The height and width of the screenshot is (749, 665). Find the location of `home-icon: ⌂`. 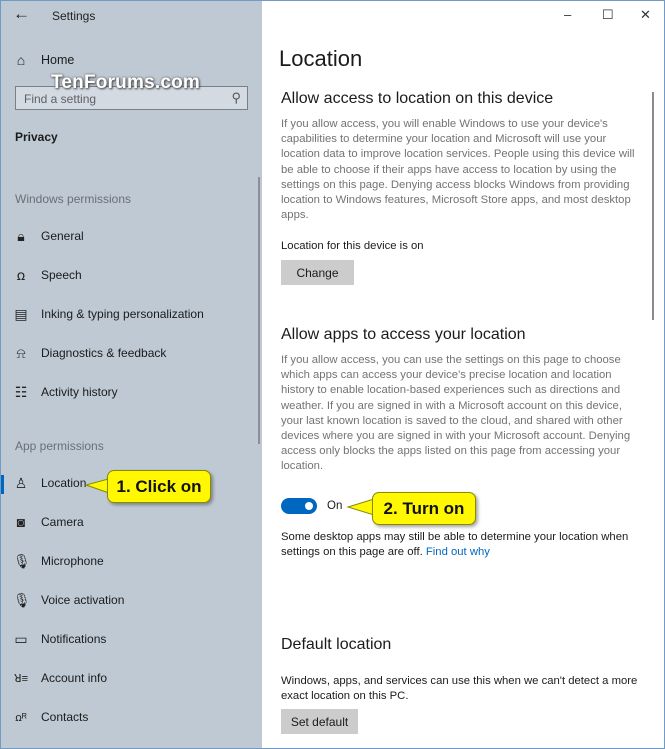

home-icon: ⌂ is located at coordinates (21, 60).